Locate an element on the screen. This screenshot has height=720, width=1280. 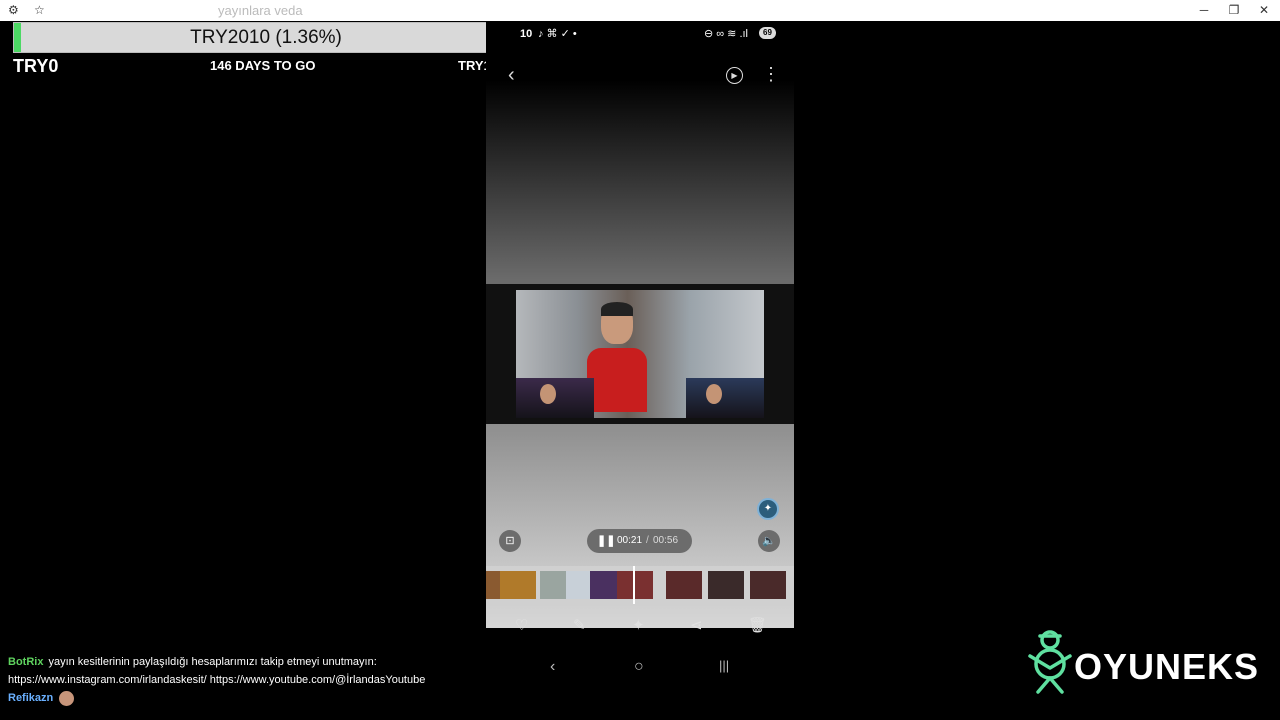
nav-home-icon: ○ is located at coordinates (639, 667).